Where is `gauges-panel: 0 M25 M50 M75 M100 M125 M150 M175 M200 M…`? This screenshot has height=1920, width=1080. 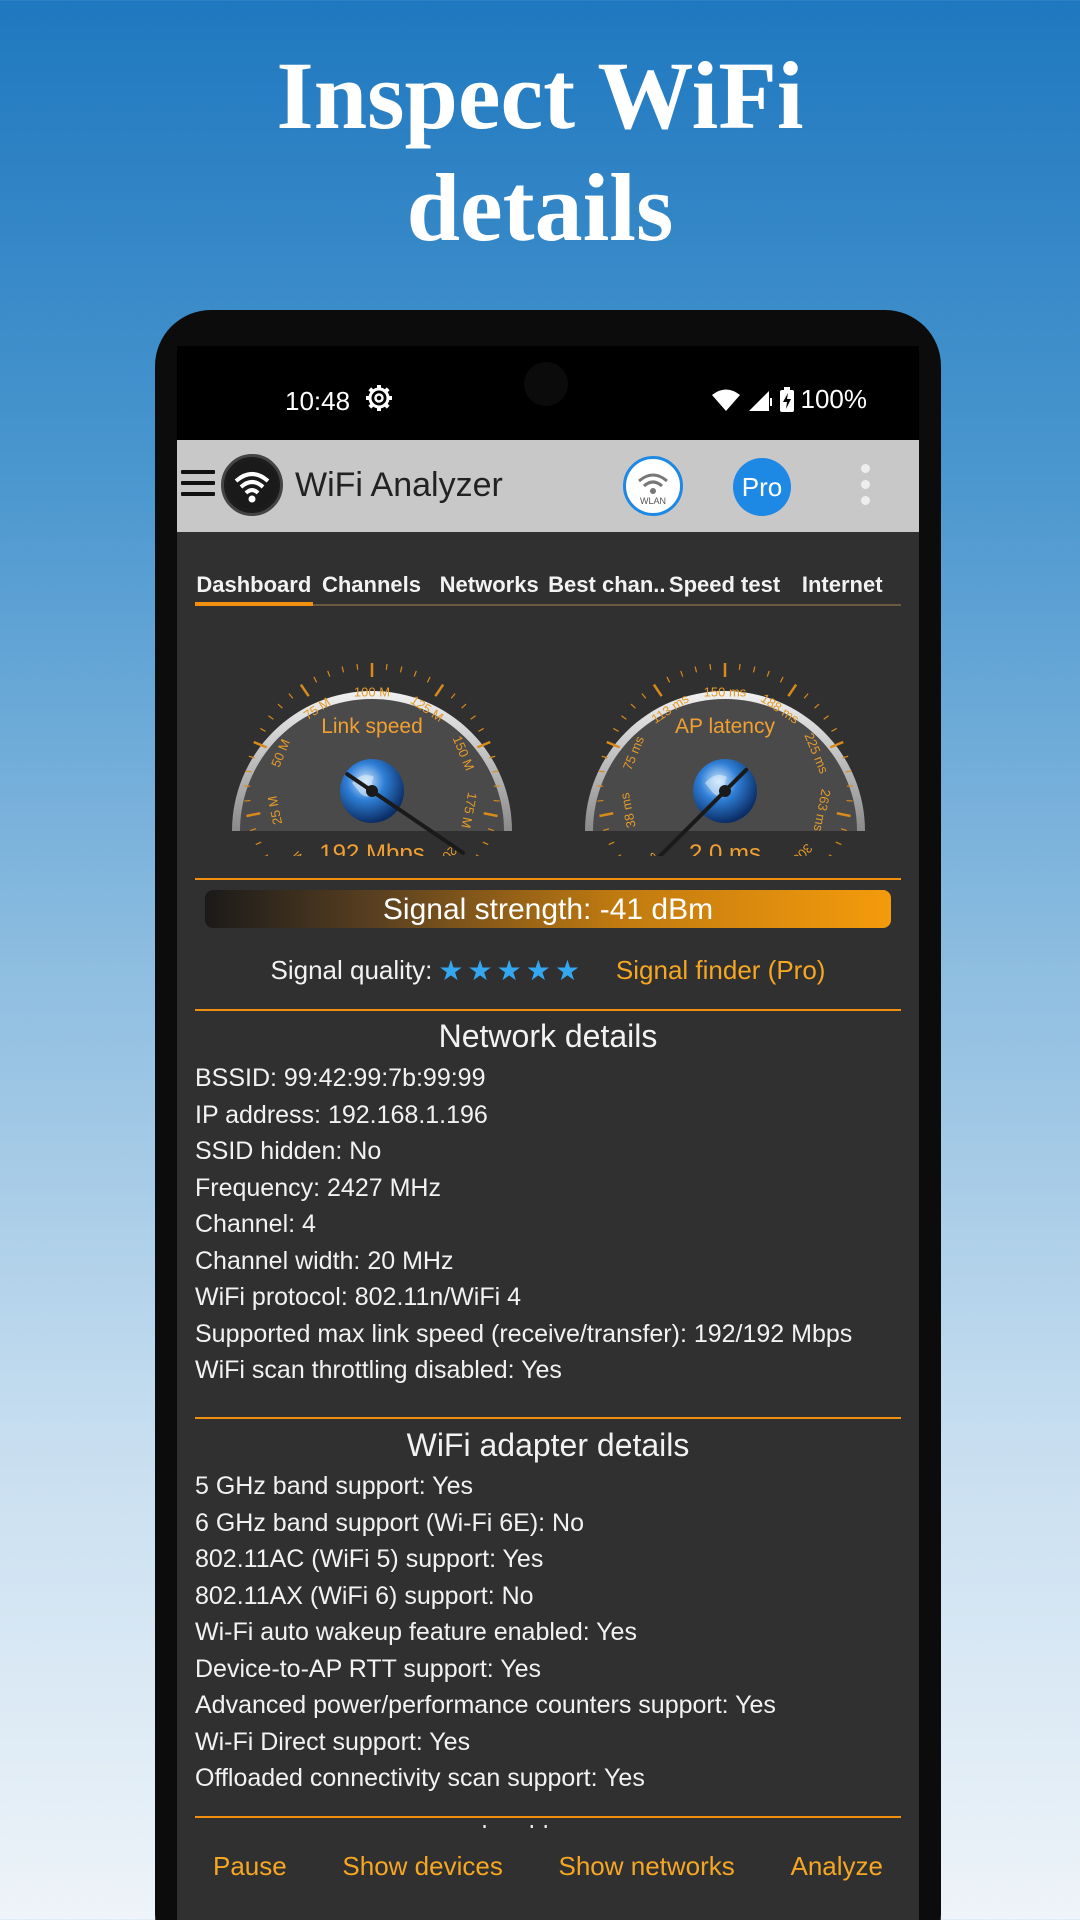 gauges-panel: 0 M25 M50 M75 M100 M125 M150 M175 M200 M… is located at coordinates (548, 759).